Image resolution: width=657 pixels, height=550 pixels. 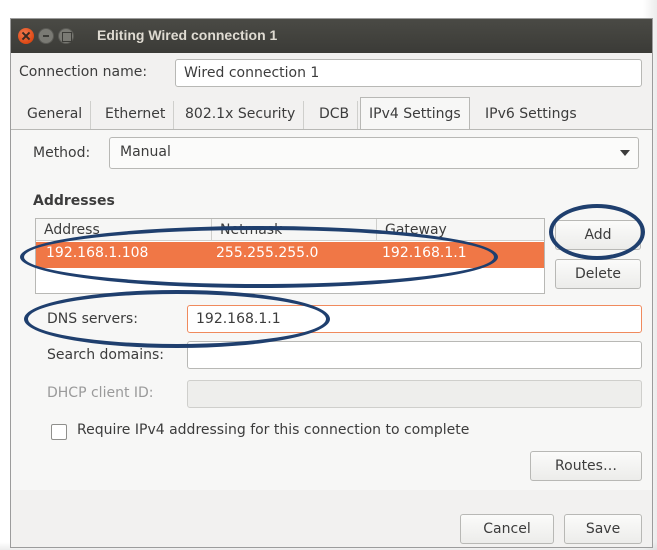 I want to click on maximize-icon, so click(x=66, y=36).